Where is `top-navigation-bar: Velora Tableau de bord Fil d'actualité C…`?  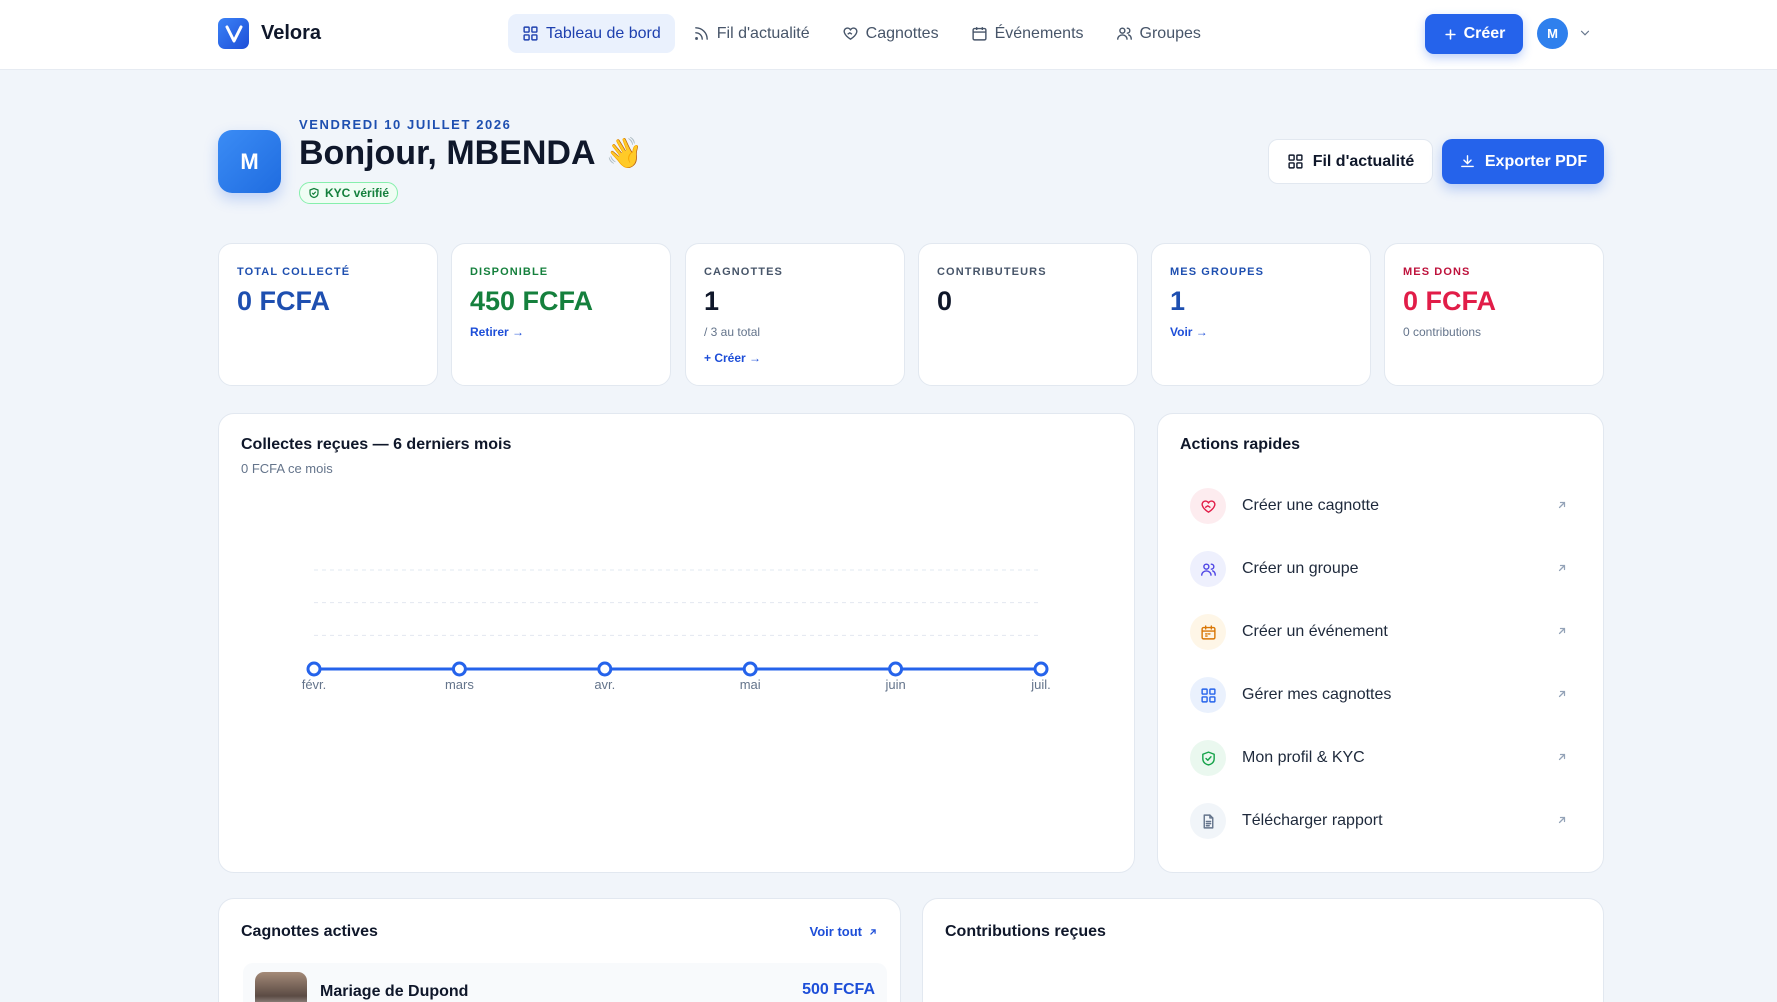
top-navigation-bar: Velora Tableau de bord Fil d'actualité C… is located at coordinates (888, 35).